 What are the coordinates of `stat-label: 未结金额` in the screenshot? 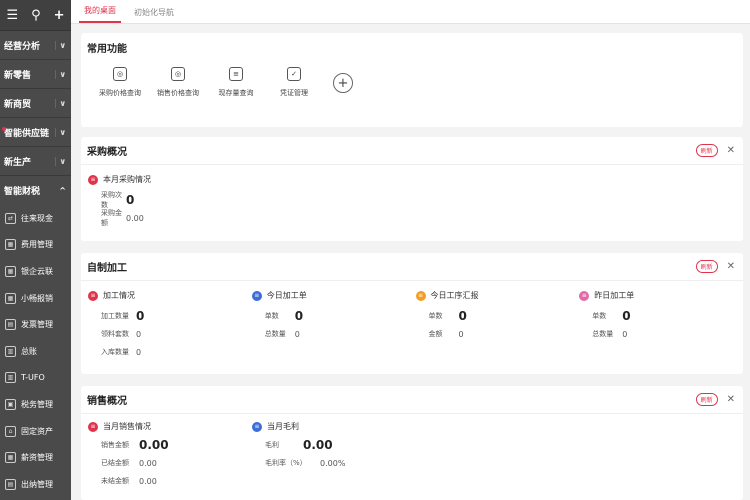 It's located at (115, 481).